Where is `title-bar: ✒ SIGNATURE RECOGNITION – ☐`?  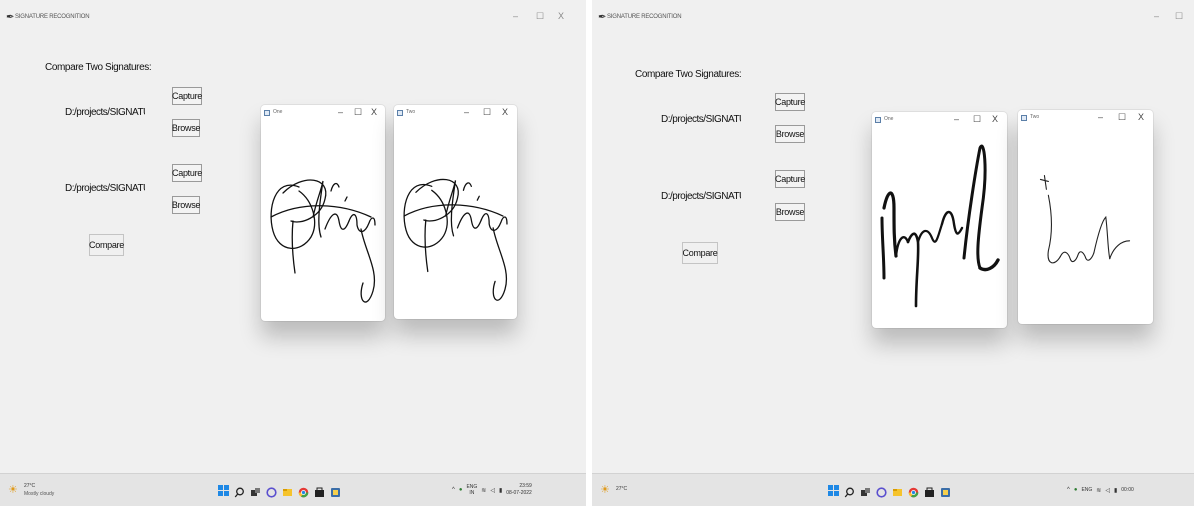
title-bar: ✒ SIGNATURE RECOGNITION – ☐ is located at coordinates (893, 17).